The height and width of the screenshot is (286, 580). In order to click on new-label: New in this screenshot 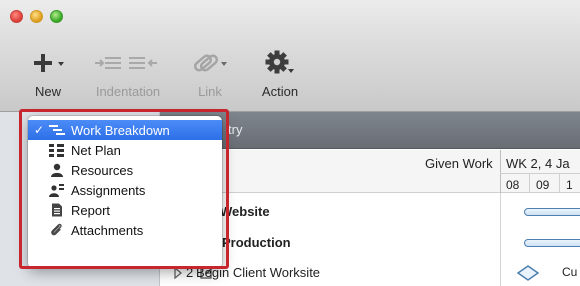, I will do `click(47, 91)`.